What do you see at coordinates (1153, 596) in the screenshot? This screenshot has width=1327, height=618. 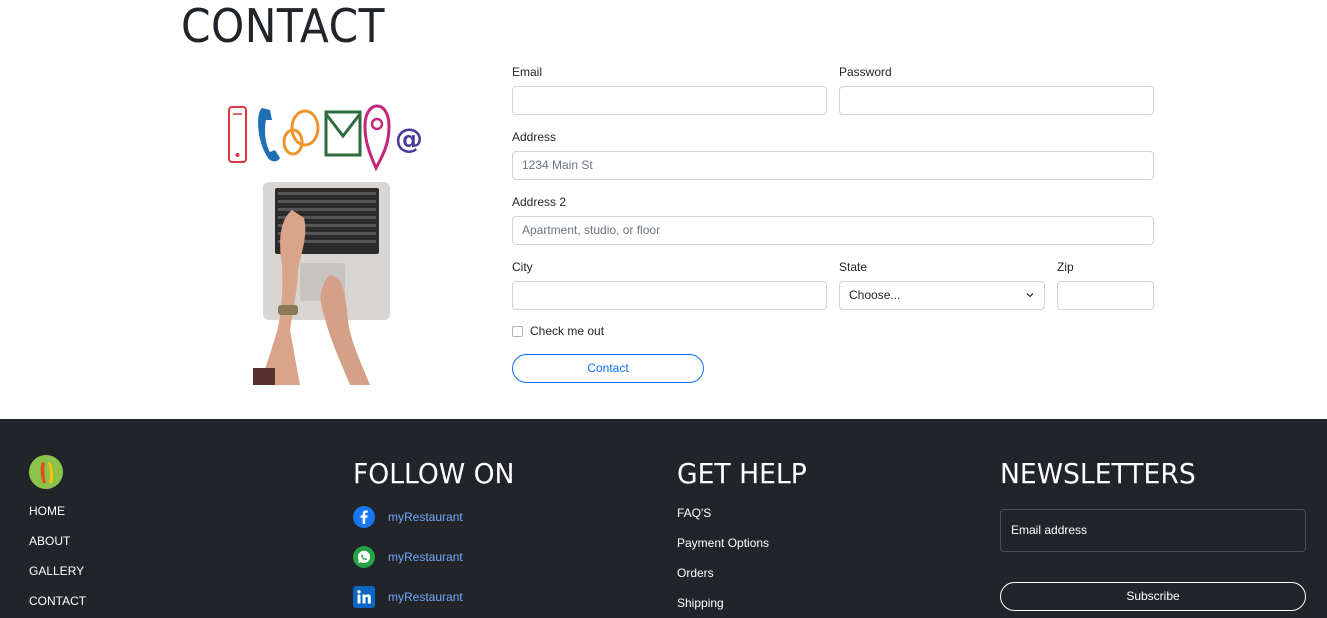 I see `subscribe-button: Subscribe` at bounding box center [1153, 596].